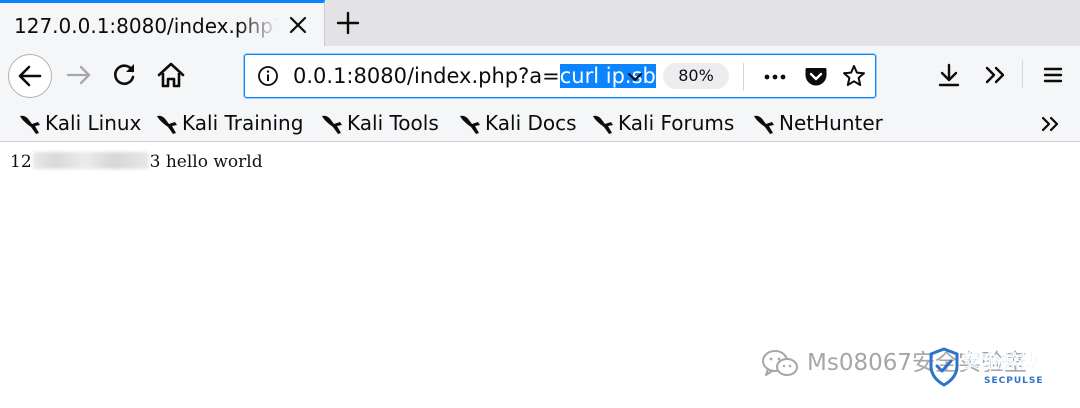 The image size is (1080, 408). Describe the element at coordinates (90, 160) in the screenshot. I see `redacted-ip-blur` at that location.